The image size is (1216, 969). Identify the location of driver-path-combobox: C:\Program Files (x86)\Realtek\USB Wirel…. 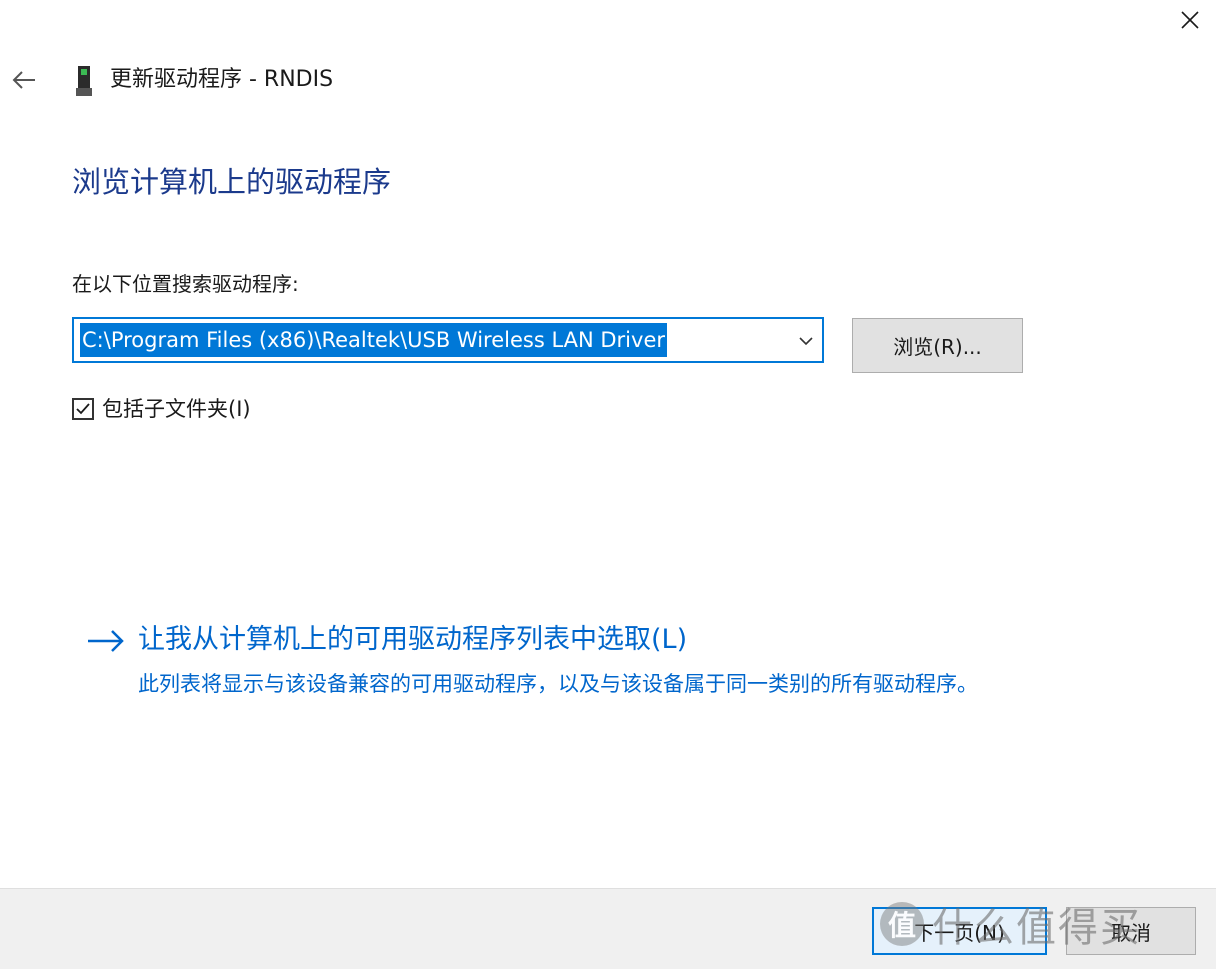
(448, 340).